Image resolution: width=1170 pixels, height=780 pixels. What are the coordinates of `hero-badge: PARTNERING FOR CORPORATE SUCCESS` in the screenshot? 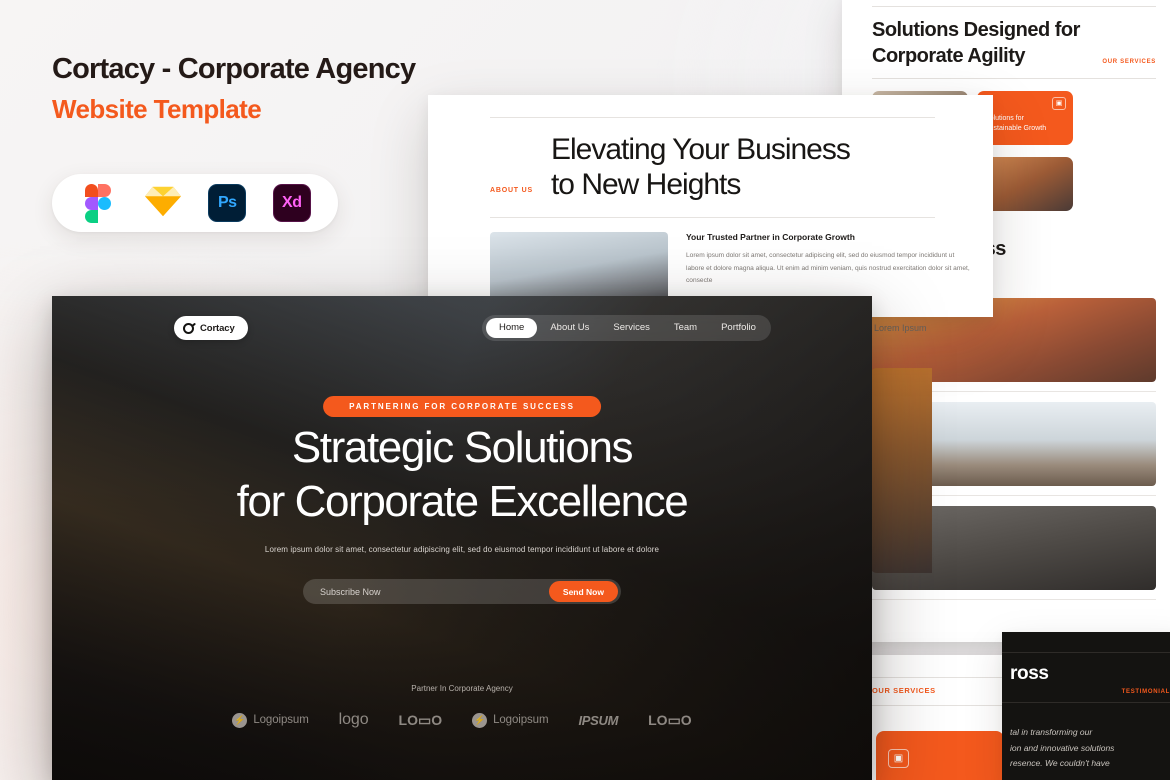 It's located at (462, 406).